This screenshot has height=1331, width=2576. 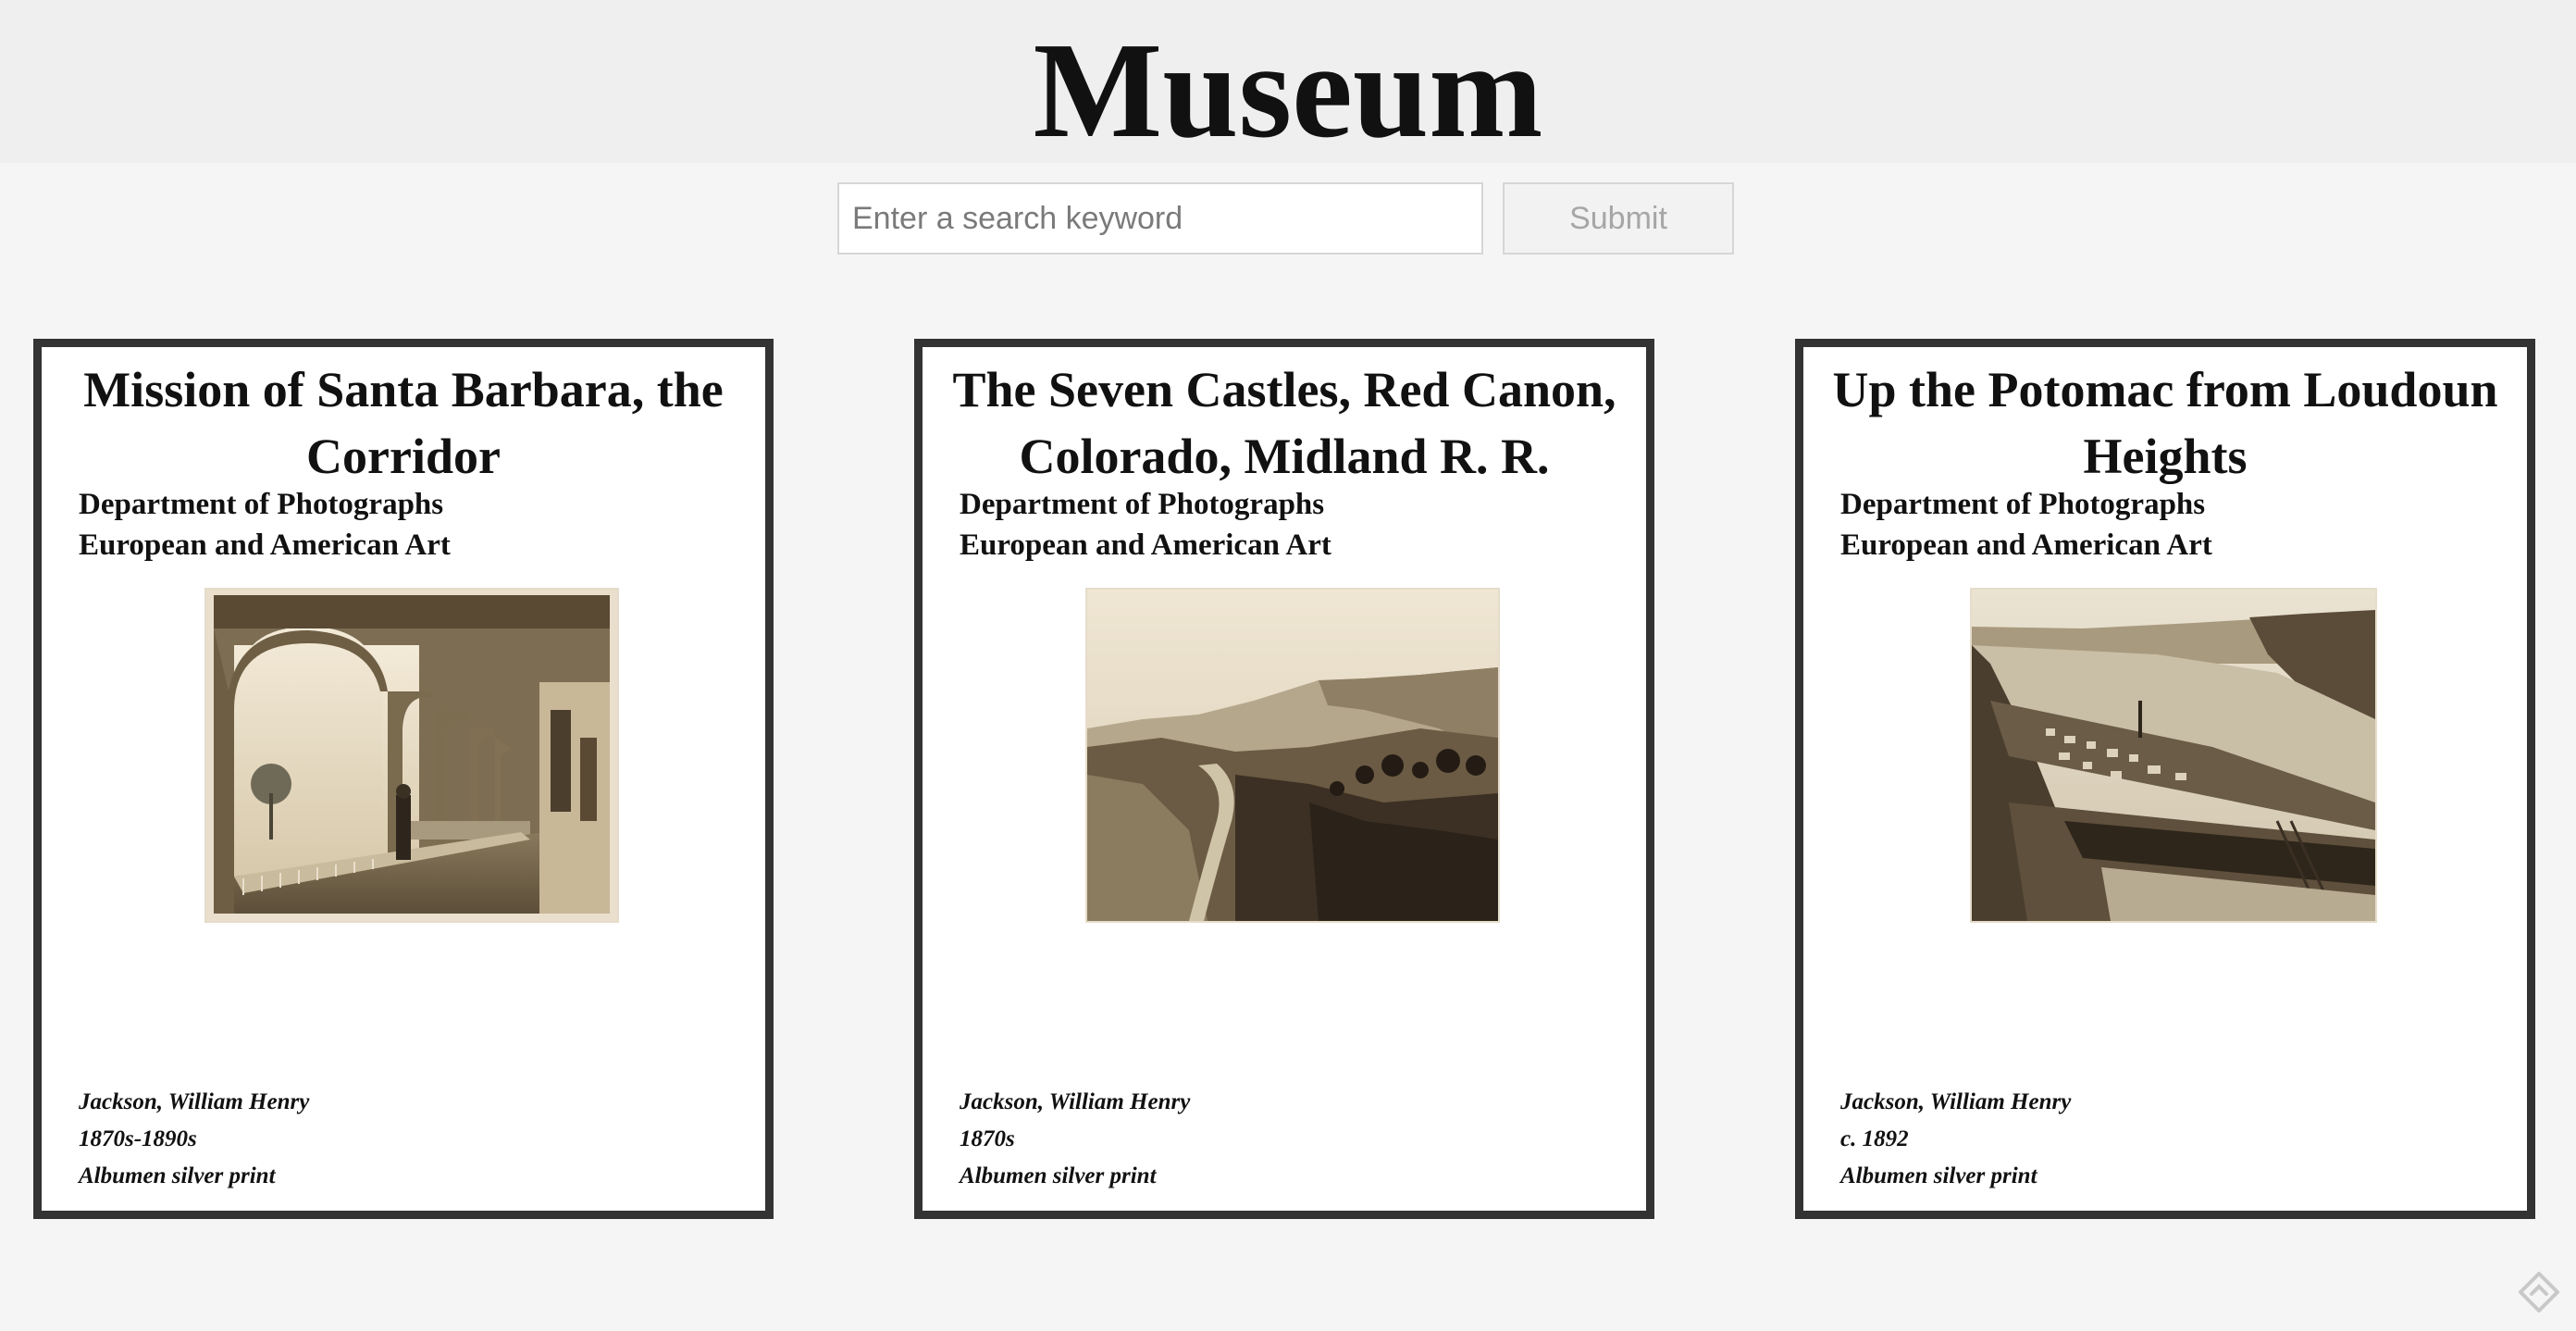 What do you see at coordinates (2165, 423) in the screenshot?
I see `card-title: Up the Potomac from Loudoun Heights` at bounding box center [2165, 423].